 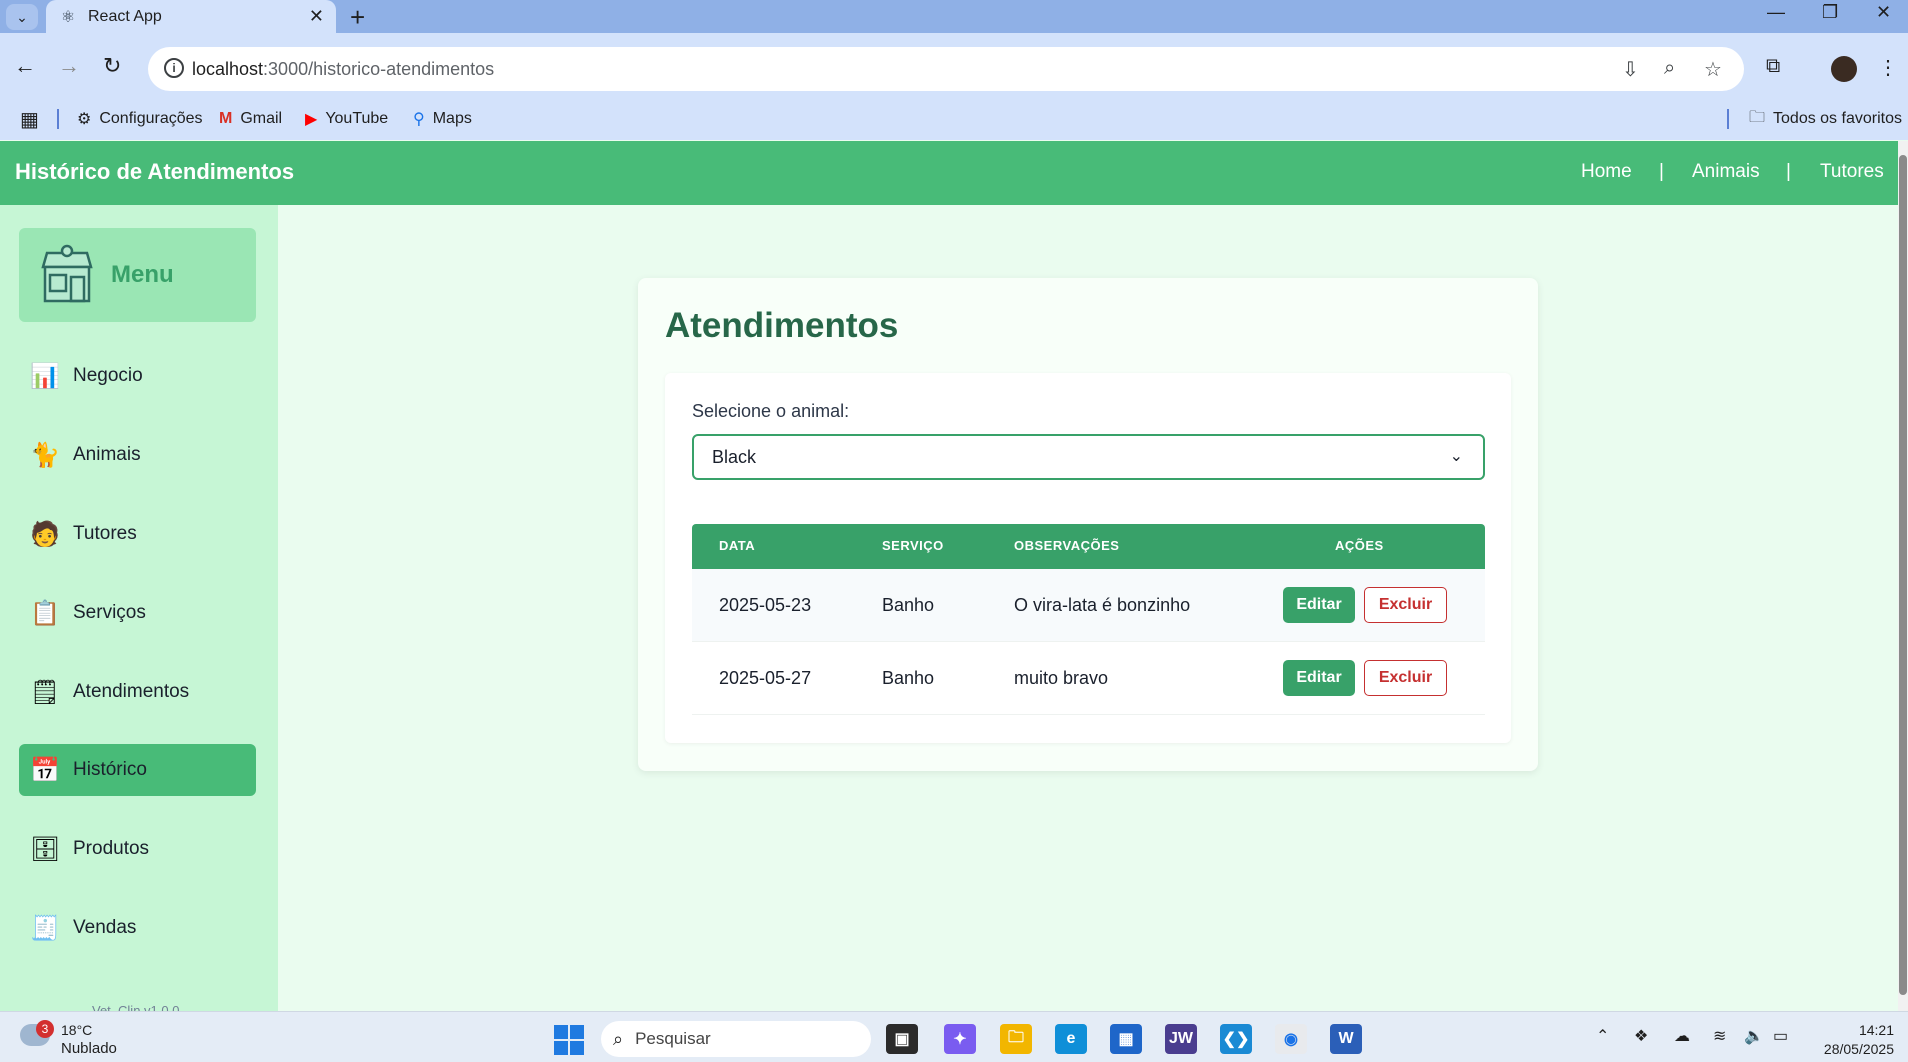 What do you see at coordinates (1641, 1036) in the screenshot?
I see `dropbox-icon: ❖` at bounding box center [1641, 1036].